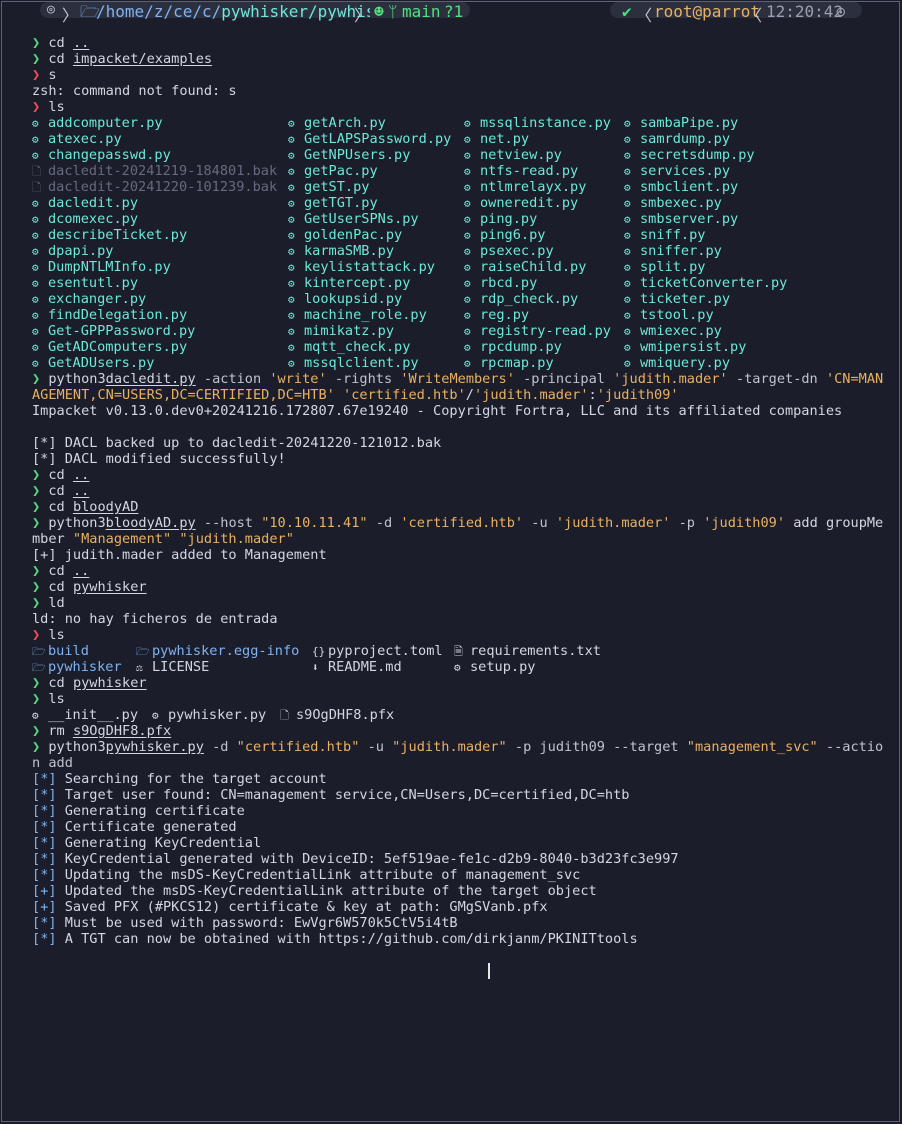 This screenshot has height=1124, width=902. I want to click on file-entry: ⚙ psexec.py, so click(509, 251).